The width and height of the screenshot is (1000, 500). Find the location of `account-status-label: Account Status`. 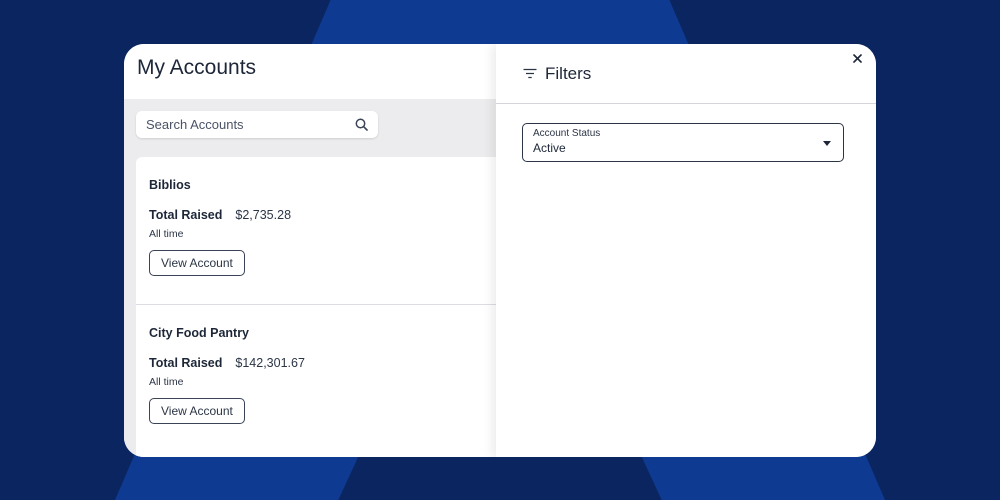

account-status-label: Account Status is located at coordinates (567, 133).